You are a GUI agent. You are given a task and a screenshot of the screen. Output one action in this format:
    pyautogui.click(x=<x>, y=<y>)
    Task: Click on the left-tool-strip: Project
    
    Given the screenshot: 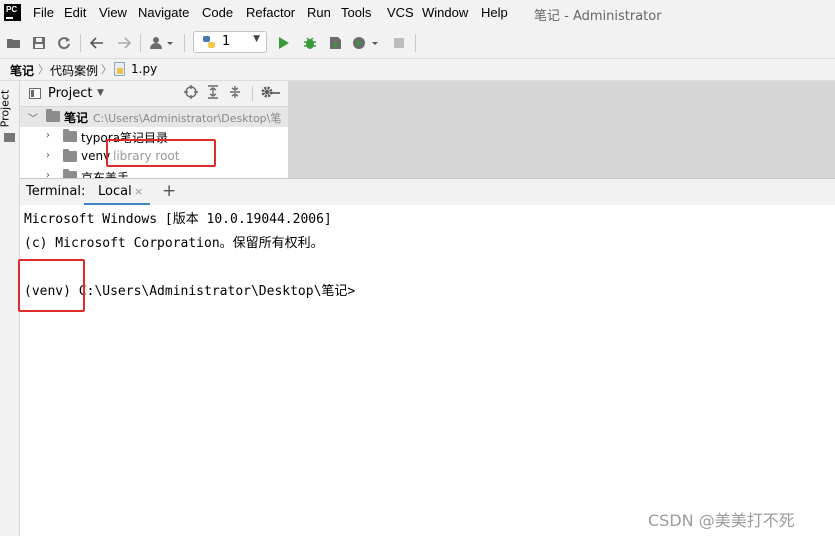 What is the action you would take?
    pyautogui.click(x=10, y=308)
    